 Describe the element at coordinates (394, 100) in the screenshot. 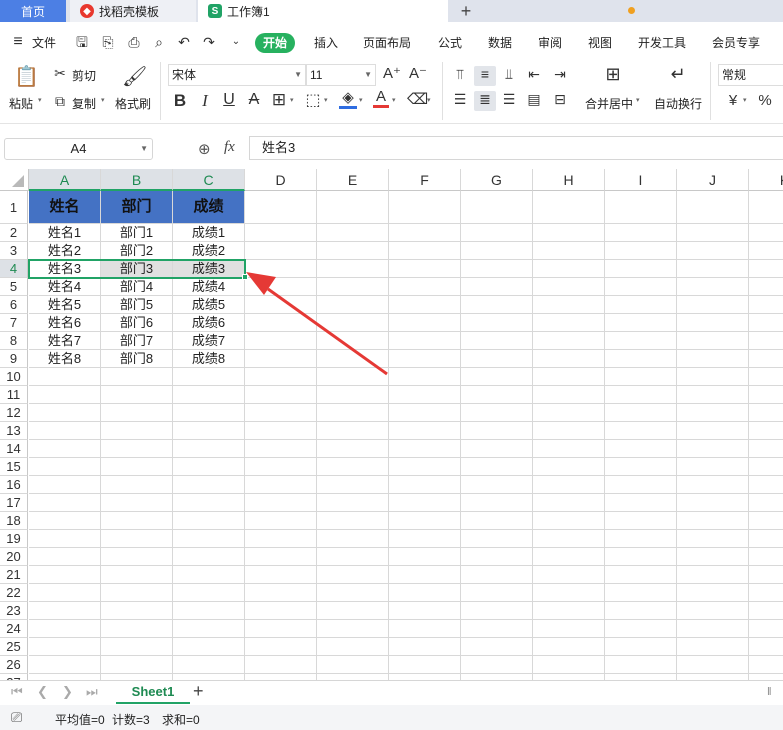

I see `font-color-dropdown-icon: ▾` at that location.